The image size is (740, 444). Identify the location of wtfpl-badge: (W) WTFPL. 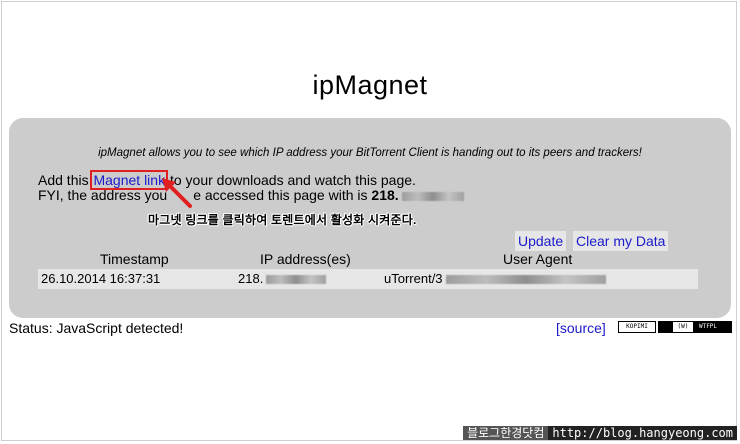
(695, 327).